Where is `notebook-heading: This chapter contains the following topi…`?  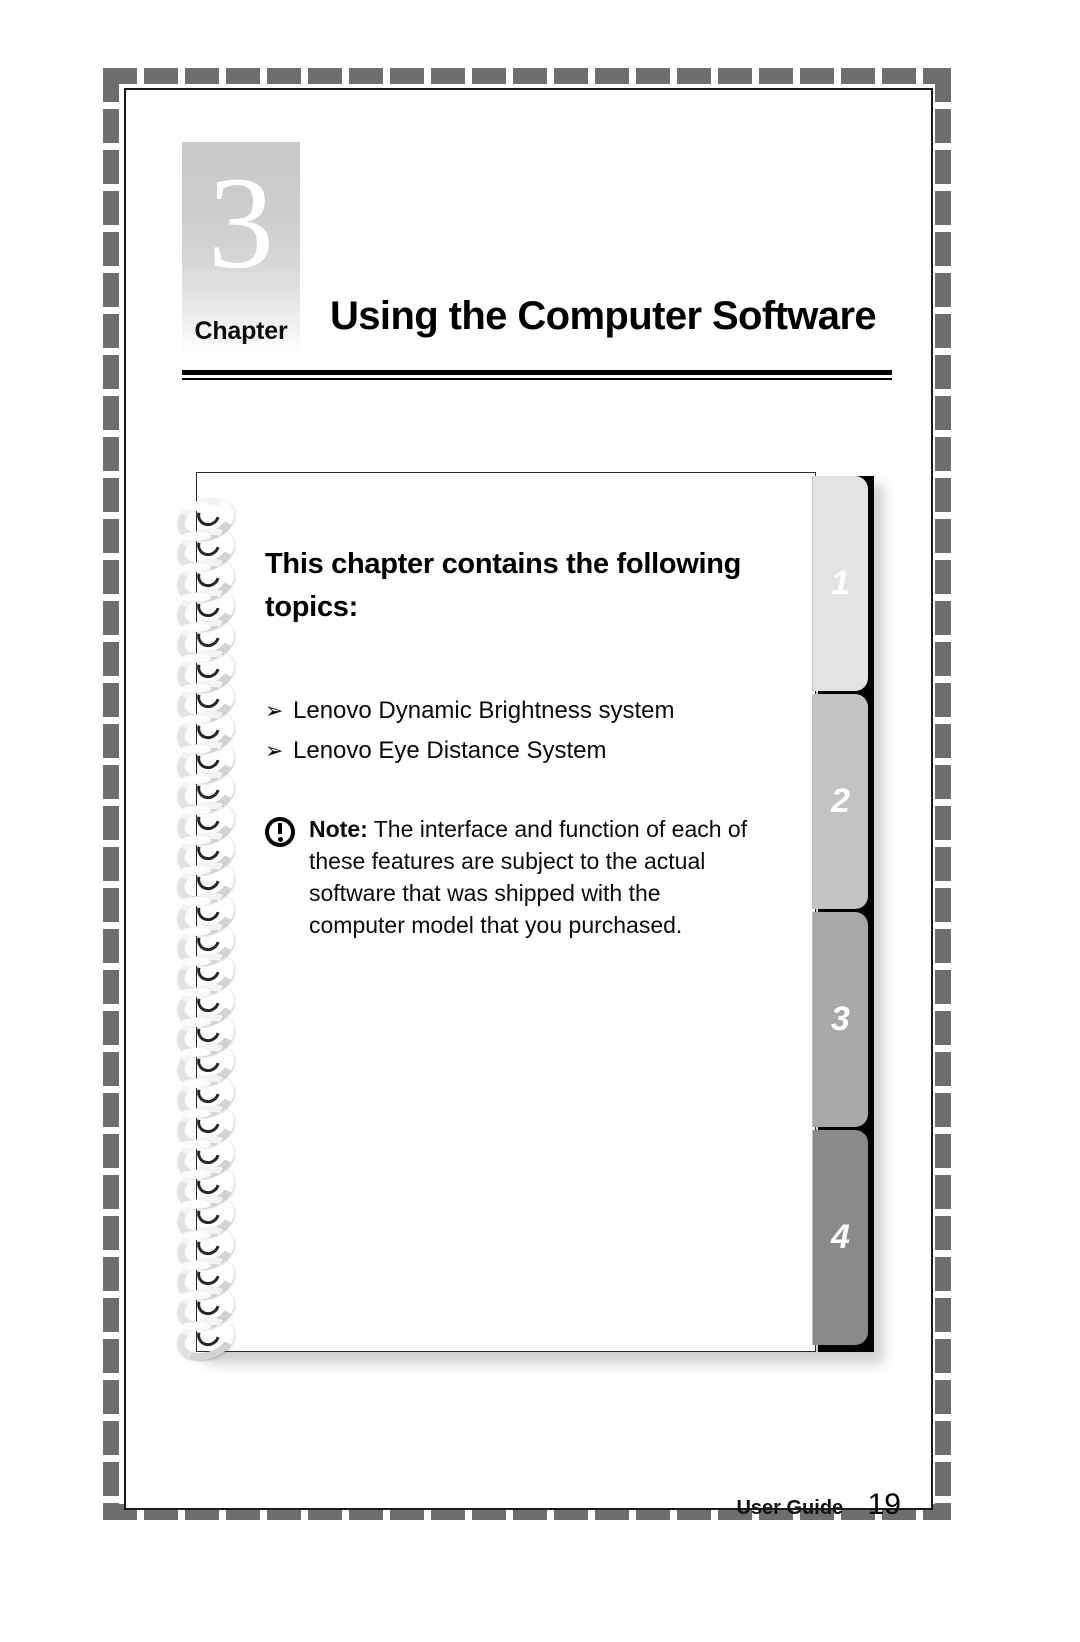
notebook-heading: This chapter contains the following topi… is located at coordinates (503, 585).